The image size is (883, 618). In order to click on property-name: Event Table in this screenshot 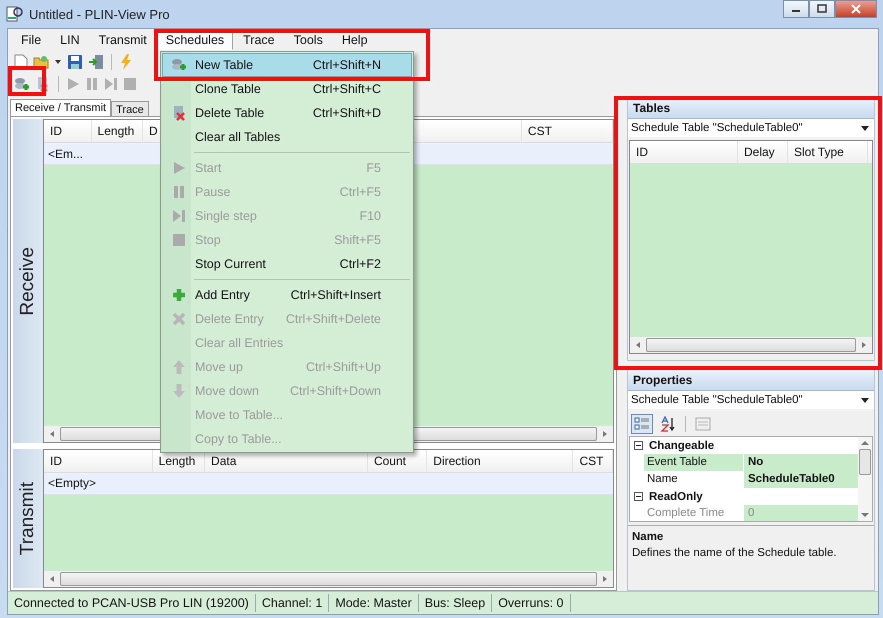, I will do `click(694, 462)`.